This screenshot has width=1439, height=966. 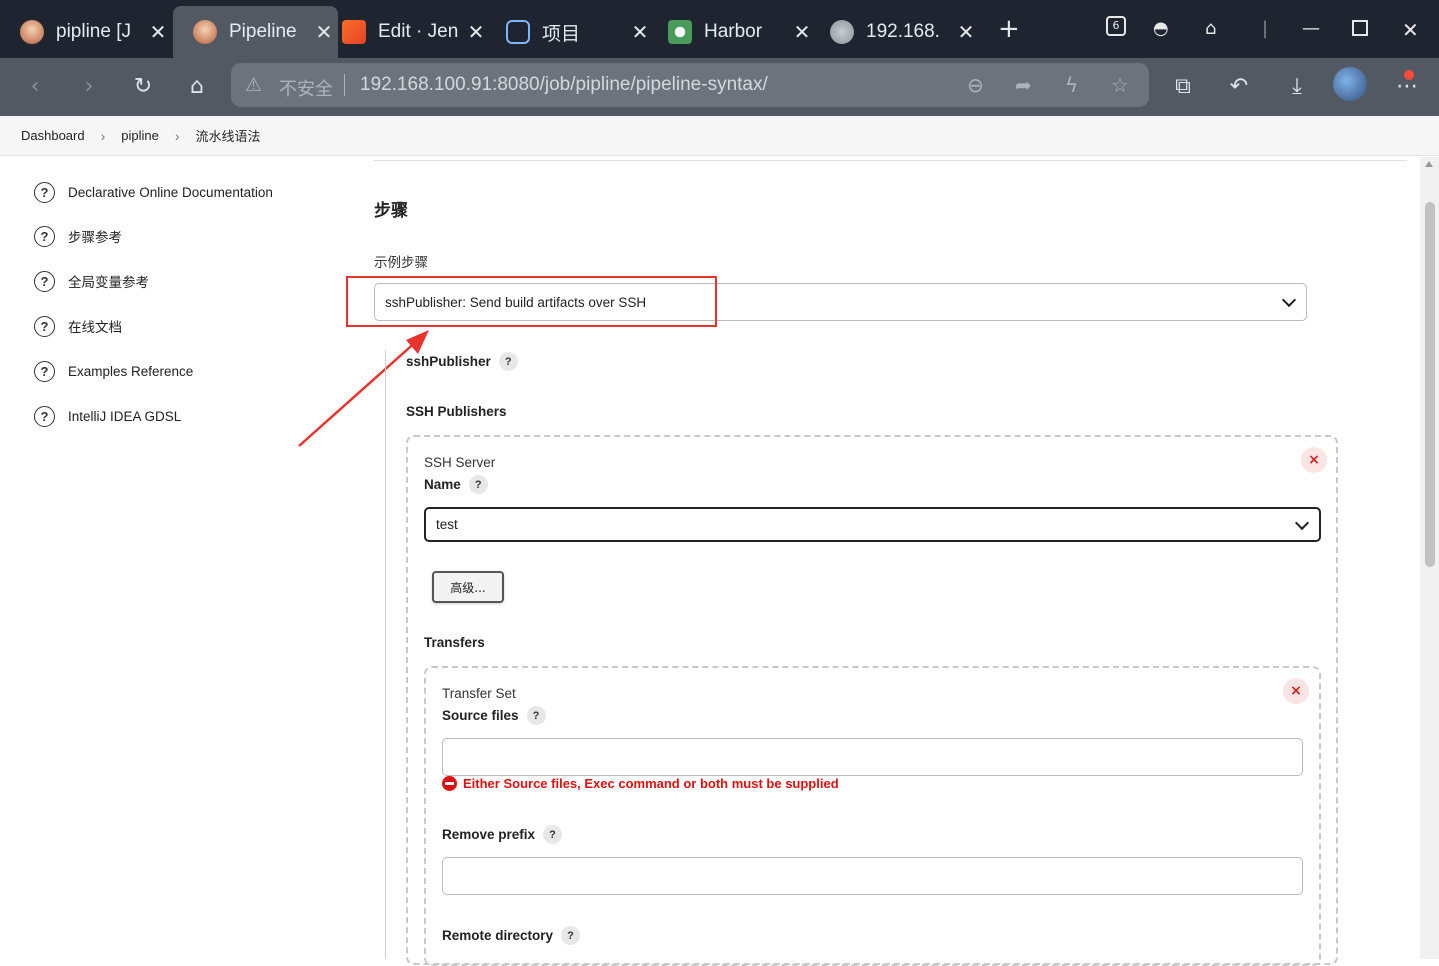 What do you see at coordinates (143, 87) in the screenshot?
I see `reload-icon: ↻` at bounding box center [143, 87].